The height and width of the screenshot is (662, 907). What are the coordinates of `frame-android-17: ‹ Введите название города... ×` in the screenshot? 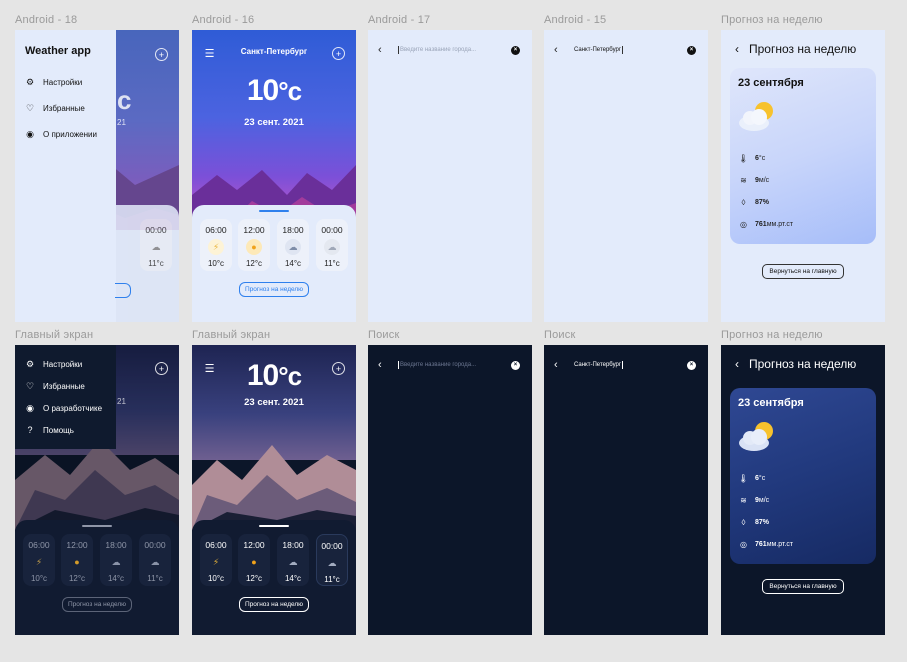 It's located at (450, 176).